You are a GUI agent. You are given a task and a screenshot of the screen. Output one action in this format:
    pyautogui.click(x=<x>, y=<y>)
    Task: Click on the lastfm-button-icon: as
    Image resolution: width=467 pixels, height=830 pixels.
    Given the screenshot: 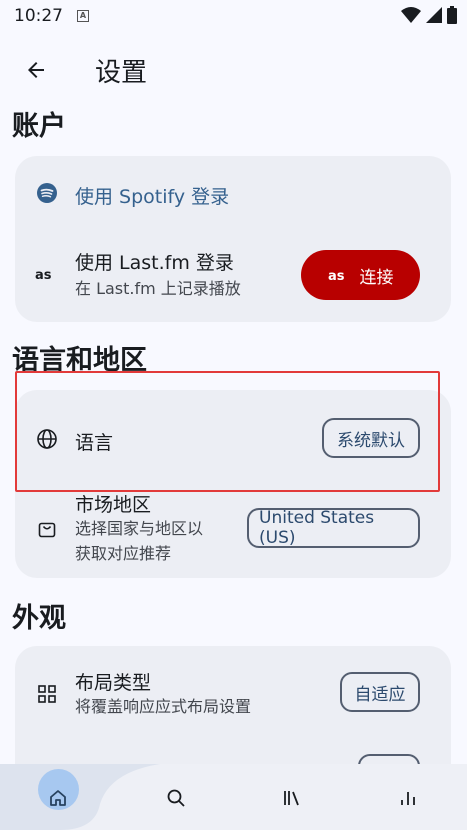 What is the action you would take?
    pyautogui.click(x=336, y=275)
    